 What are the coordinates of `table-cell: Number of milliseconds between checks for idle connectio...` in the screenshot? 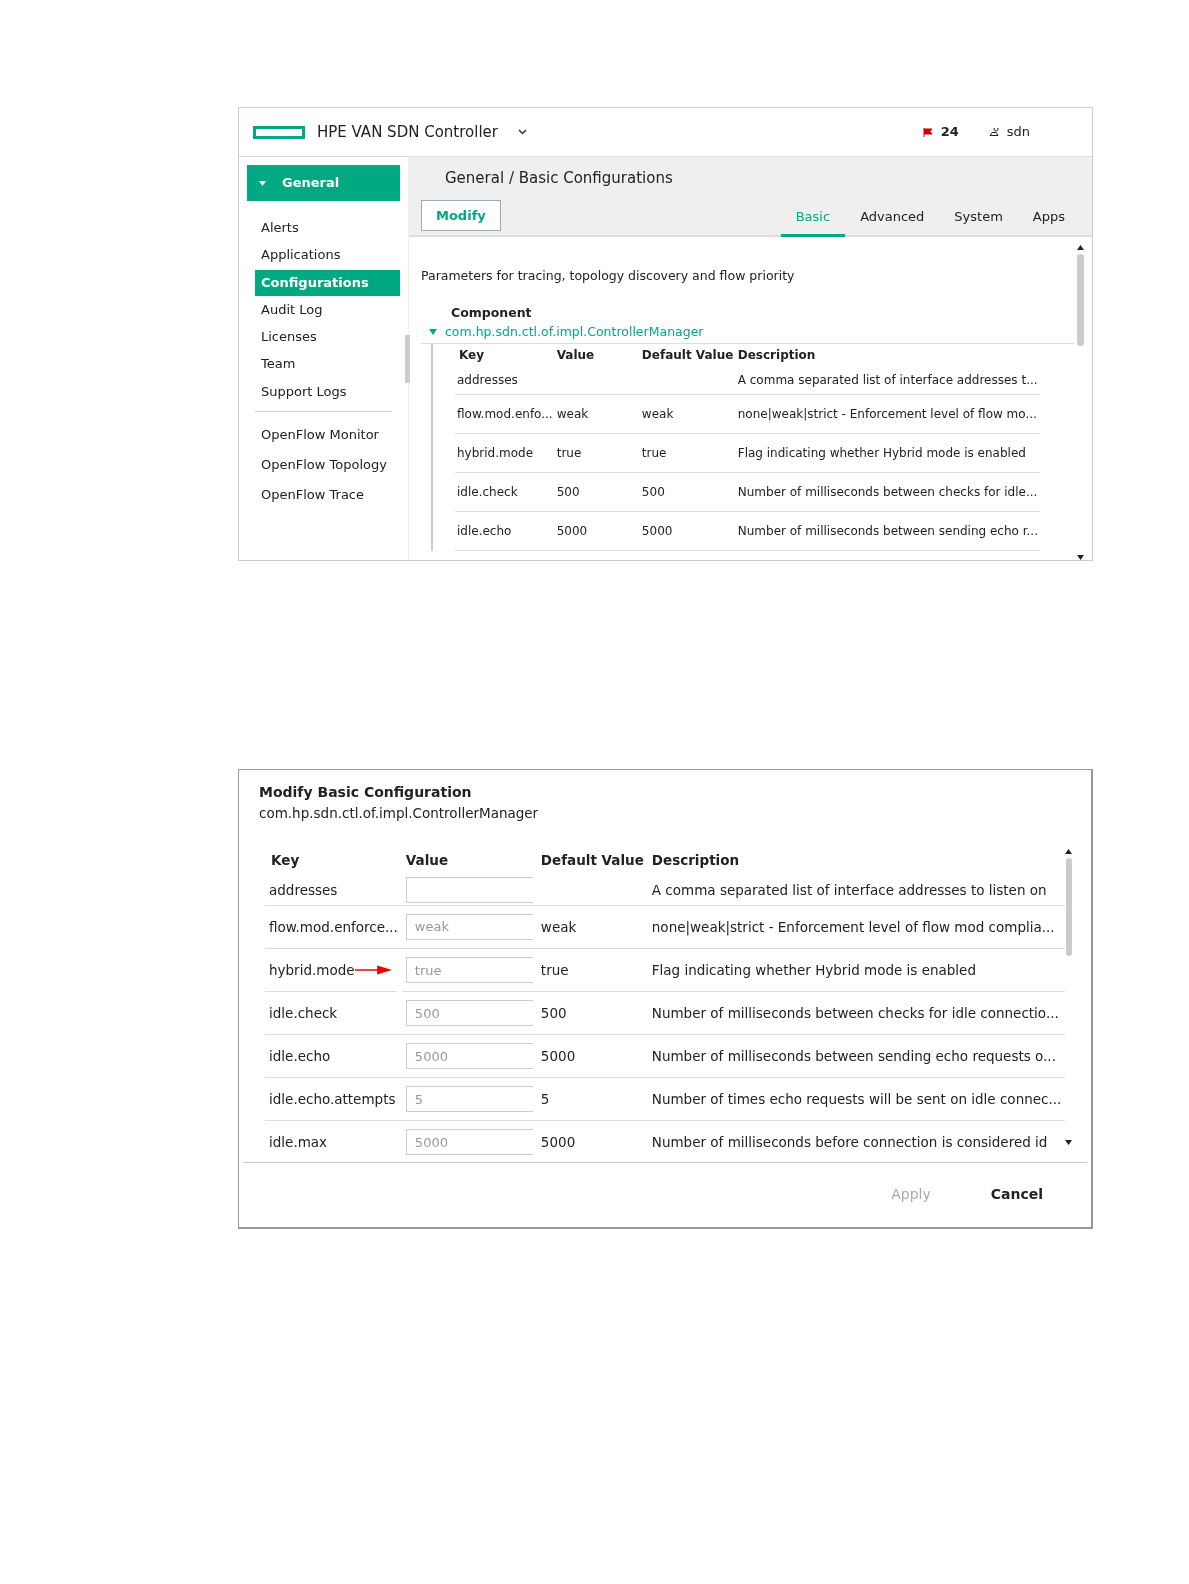 It's located at (855, 1013).